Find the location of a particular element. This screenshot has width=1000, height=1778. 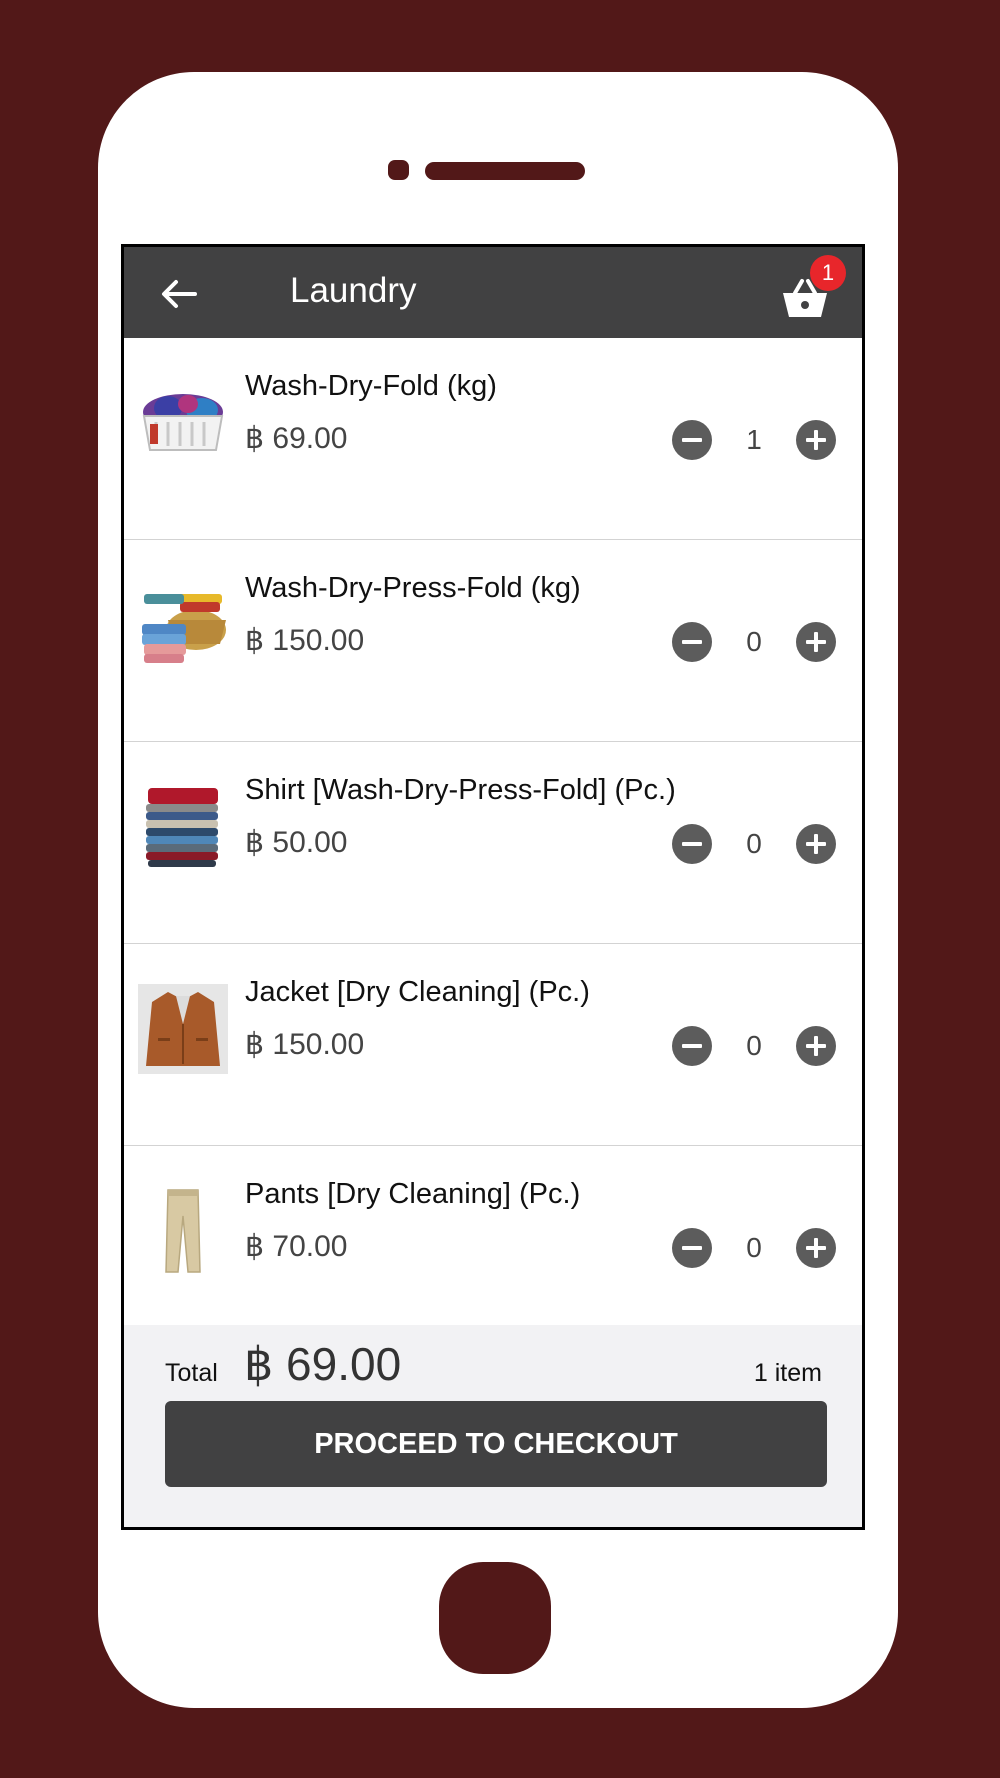

cart-button: 1 is located at coordinates (813, 289).